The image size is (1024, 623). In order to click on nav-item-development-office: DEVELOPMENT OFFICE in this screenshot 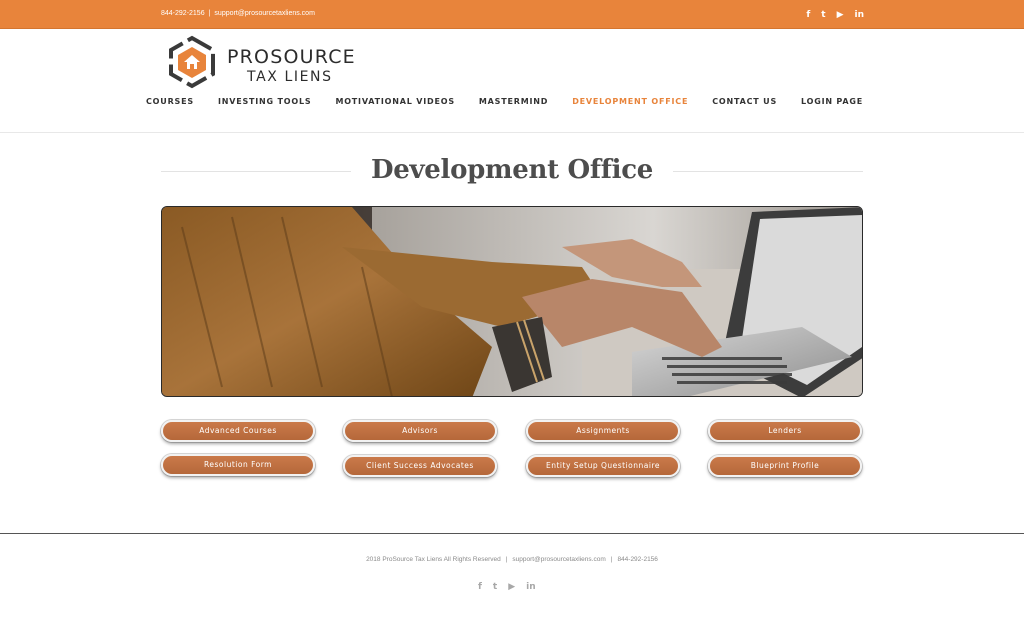, I will do `click(630, 101)`.